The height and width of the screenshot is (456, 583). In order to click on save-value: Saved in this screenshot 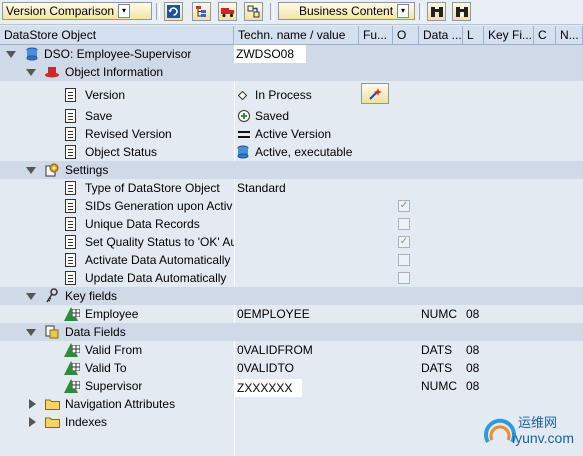, I will do `click(272, 116)`.